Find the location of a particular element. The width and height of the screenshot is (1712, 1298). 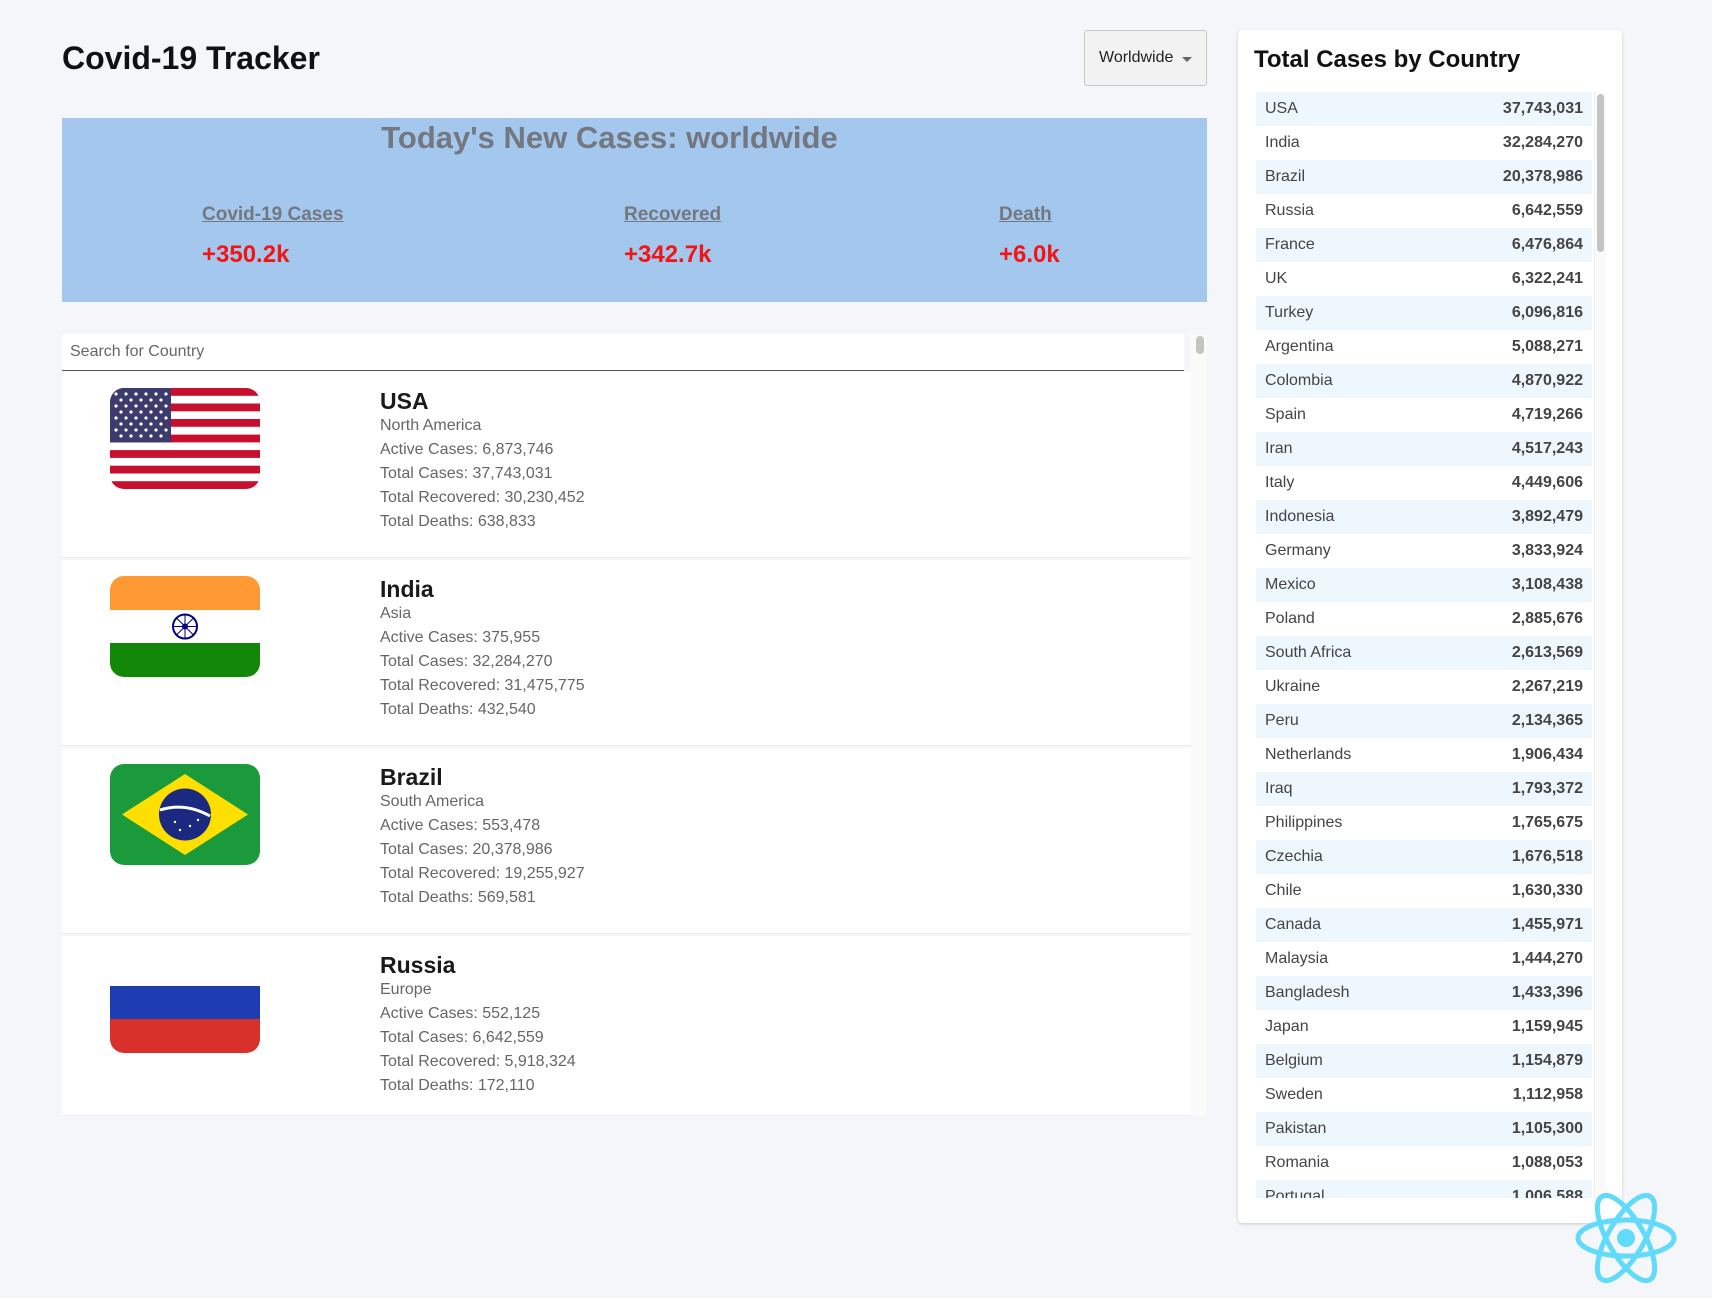

row-cases: 3,892,479 is located at coordinates (1547, 516).